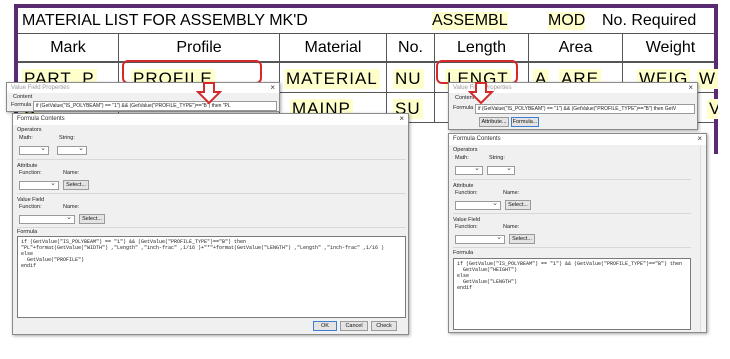 Image resolution: width=730 pixels, height=359 pixels. What do you see at coordinates (481, 93) in the screenshot?
I see `down-arrow-right-icon` at bounding box center [481, 93].